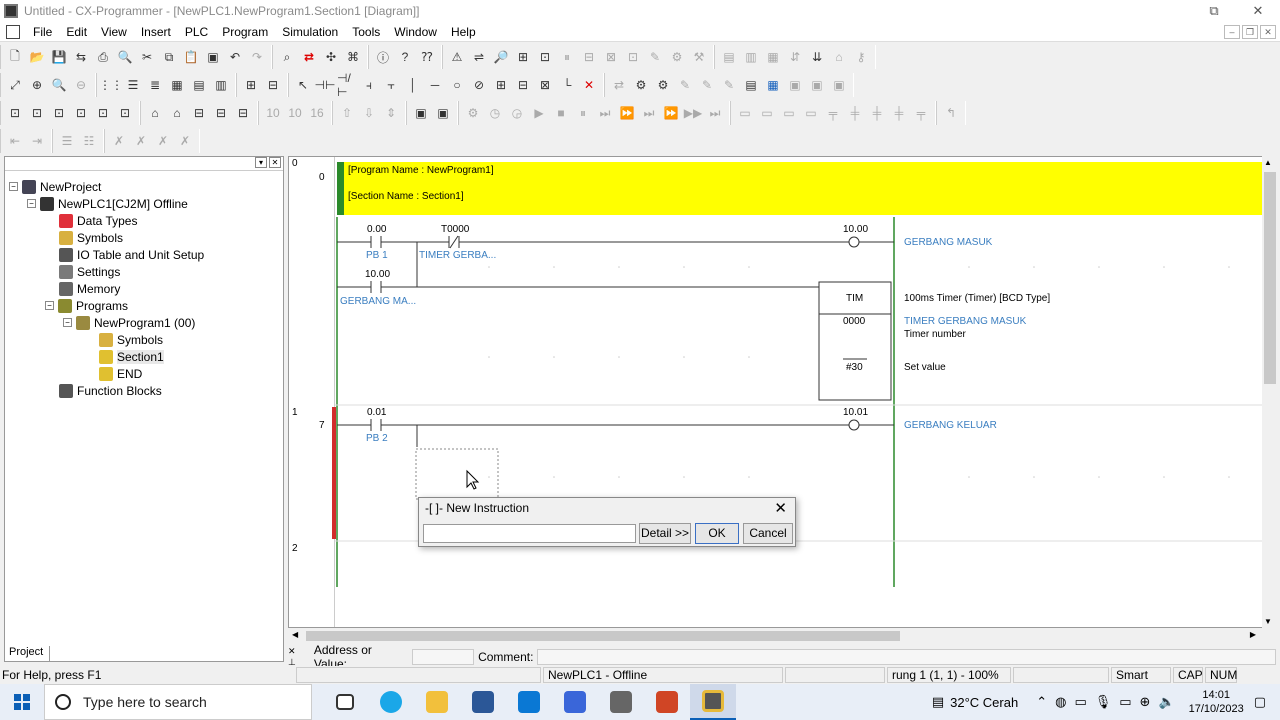  Describe the element at coordinates (951, 113) in the screenshot. I see `return-icon: ↰` at that location.